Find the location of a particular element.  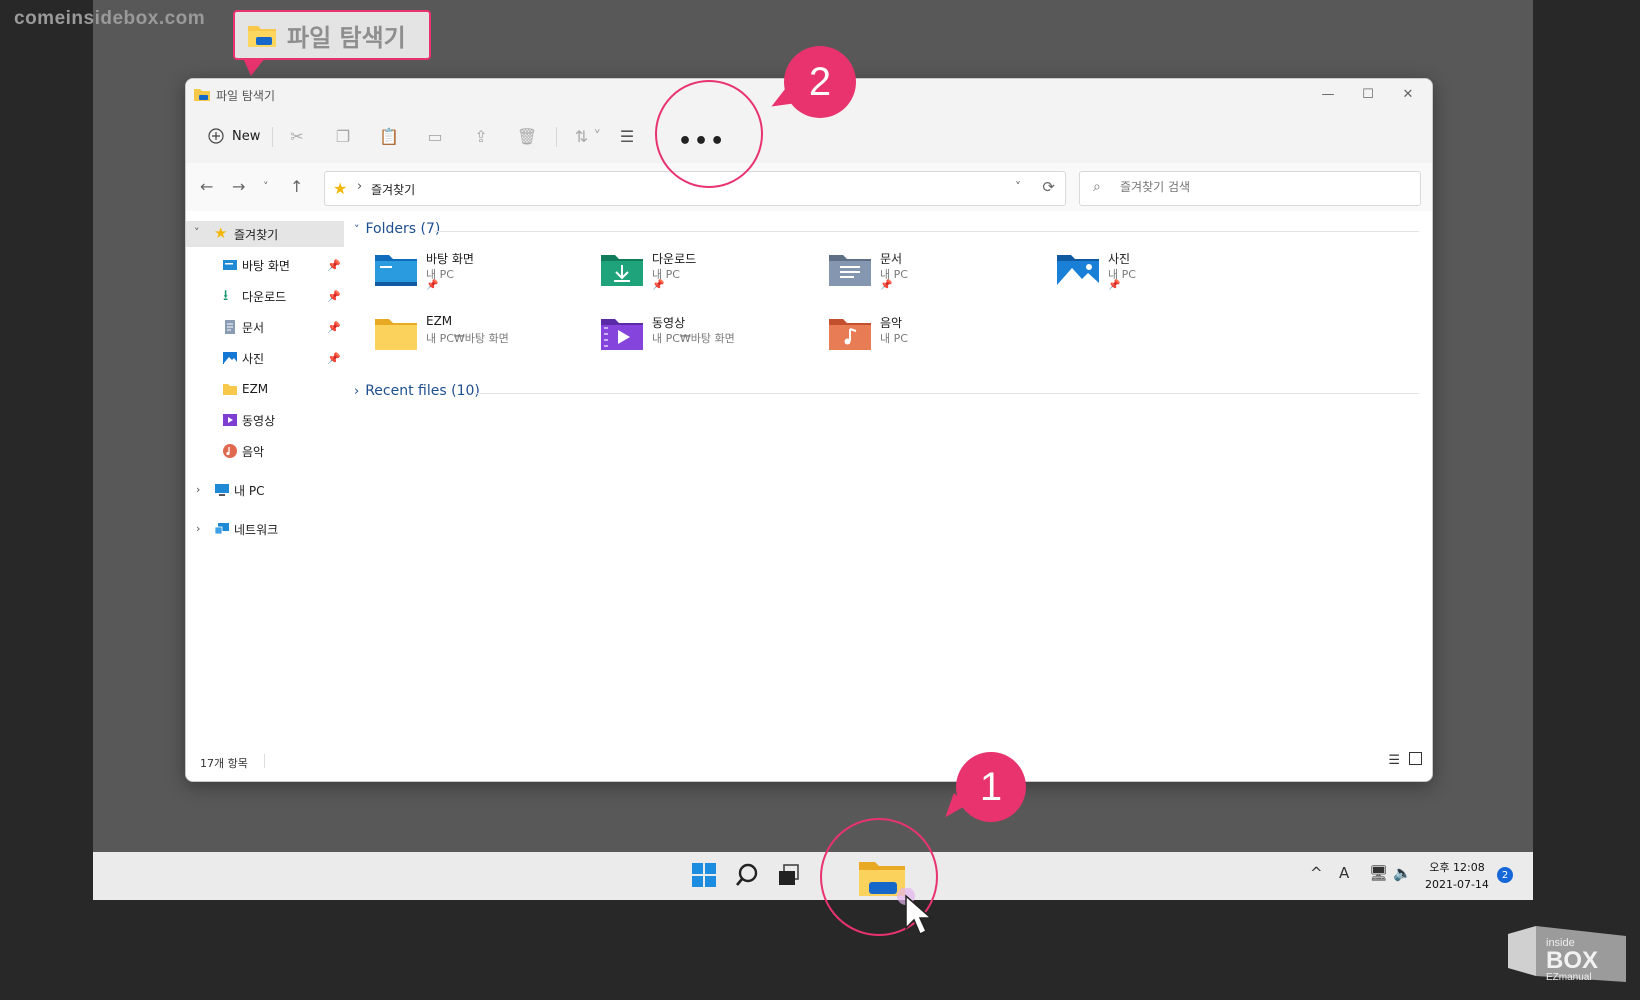

highlight-circle-more is located at coordinates (709, 134).